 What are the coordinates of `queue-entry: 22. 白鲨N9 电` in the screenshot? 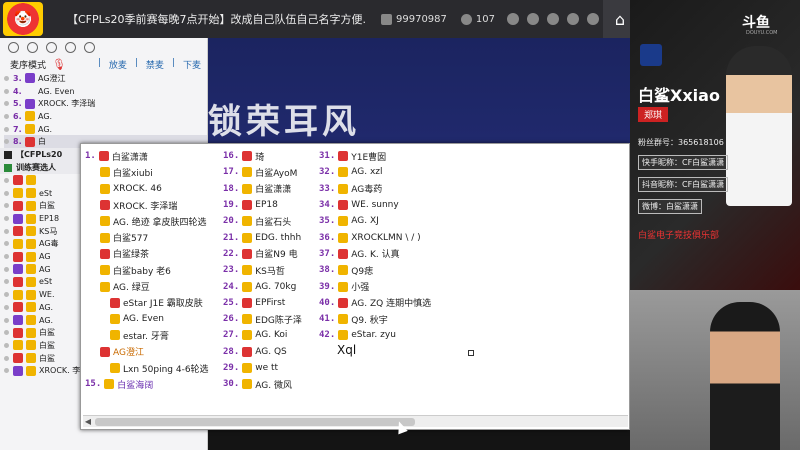 It's located at (262, 254).